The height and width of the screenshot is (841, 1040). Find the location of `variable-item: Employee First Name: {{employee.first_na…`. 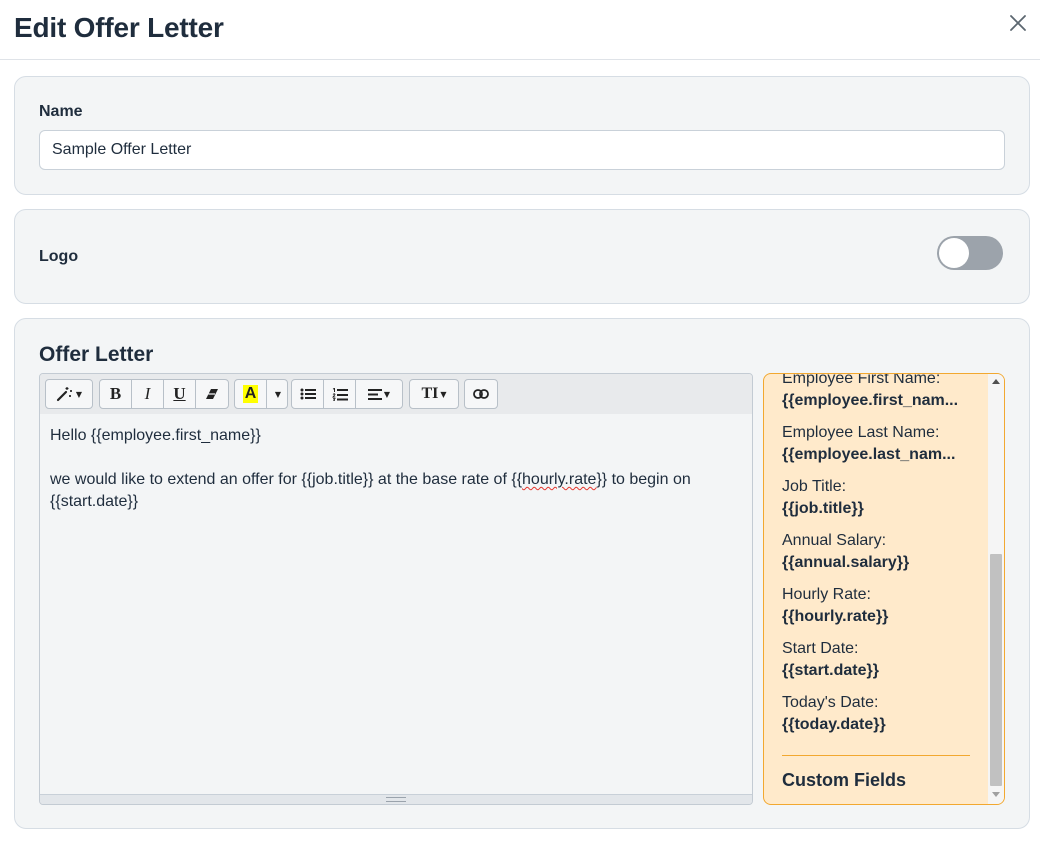

variable-item: Employee First Name: {{employee.first_na… is located at coordinates (876, 397).